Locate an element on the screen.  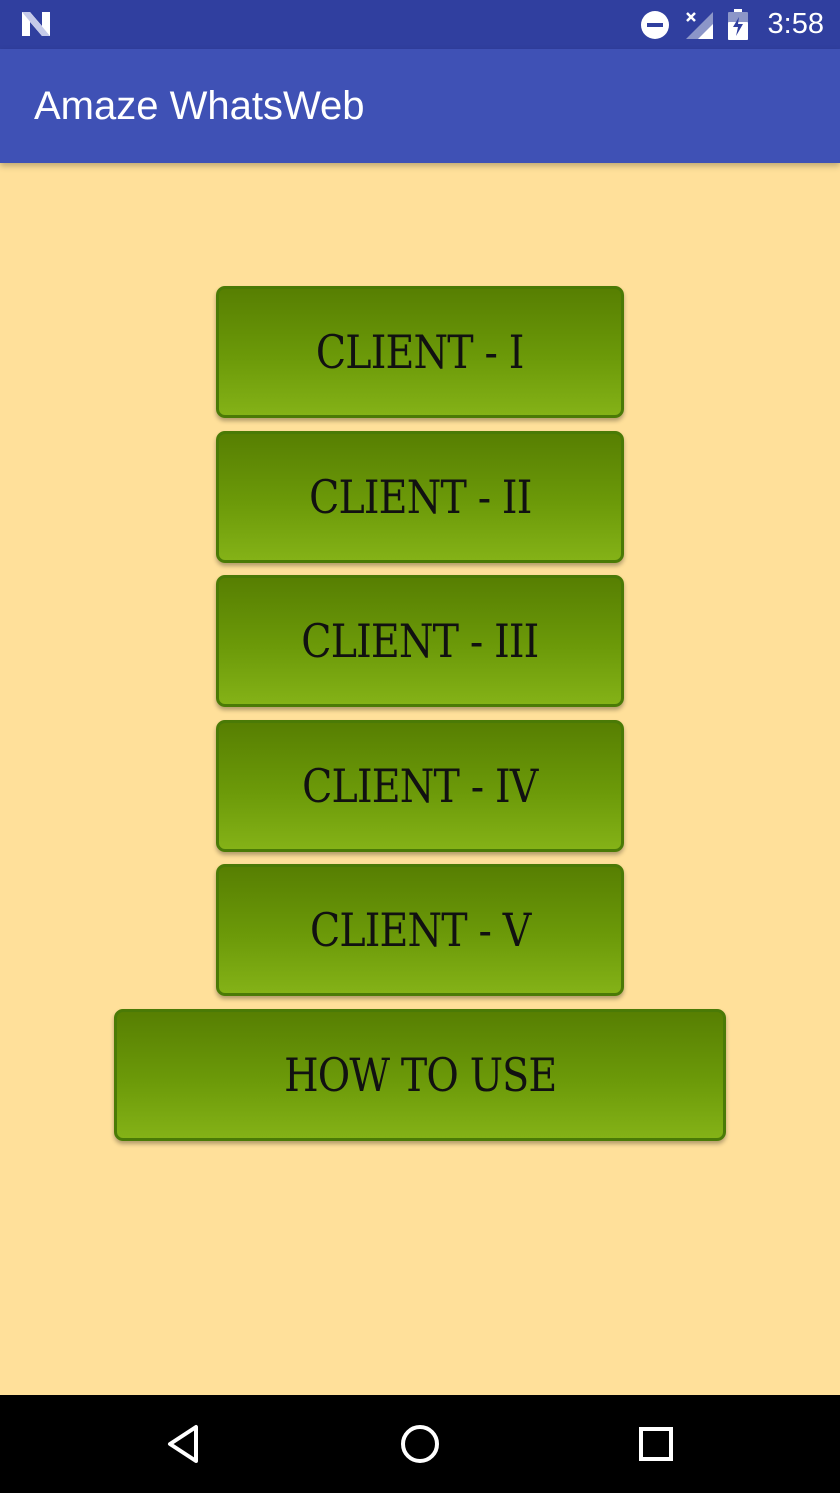
client-1-button: CLIENT - I is located at coordinates (420, 352).